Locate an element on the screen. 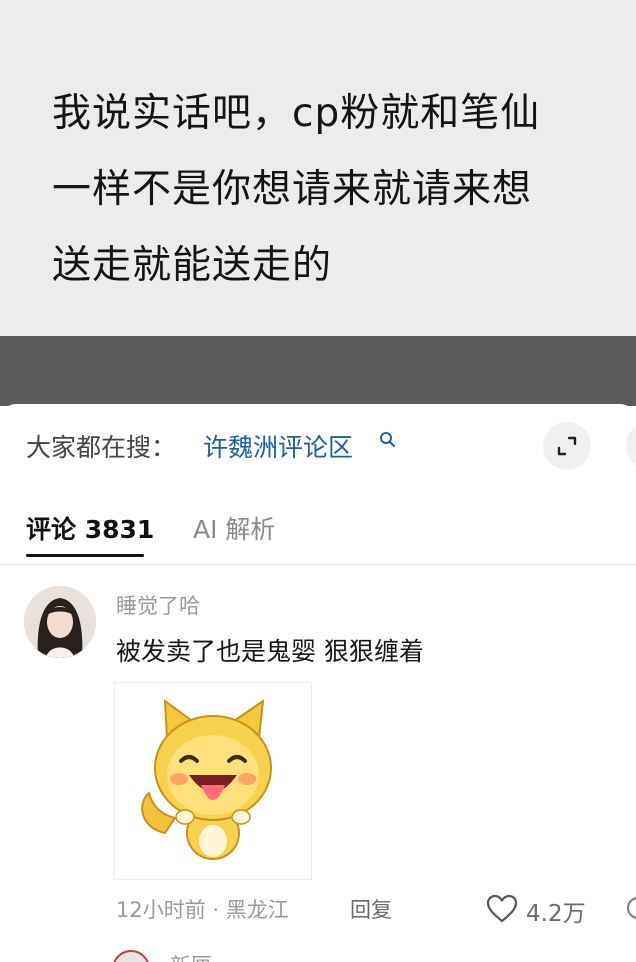  heart-icon is located at coordinates (502, 909).